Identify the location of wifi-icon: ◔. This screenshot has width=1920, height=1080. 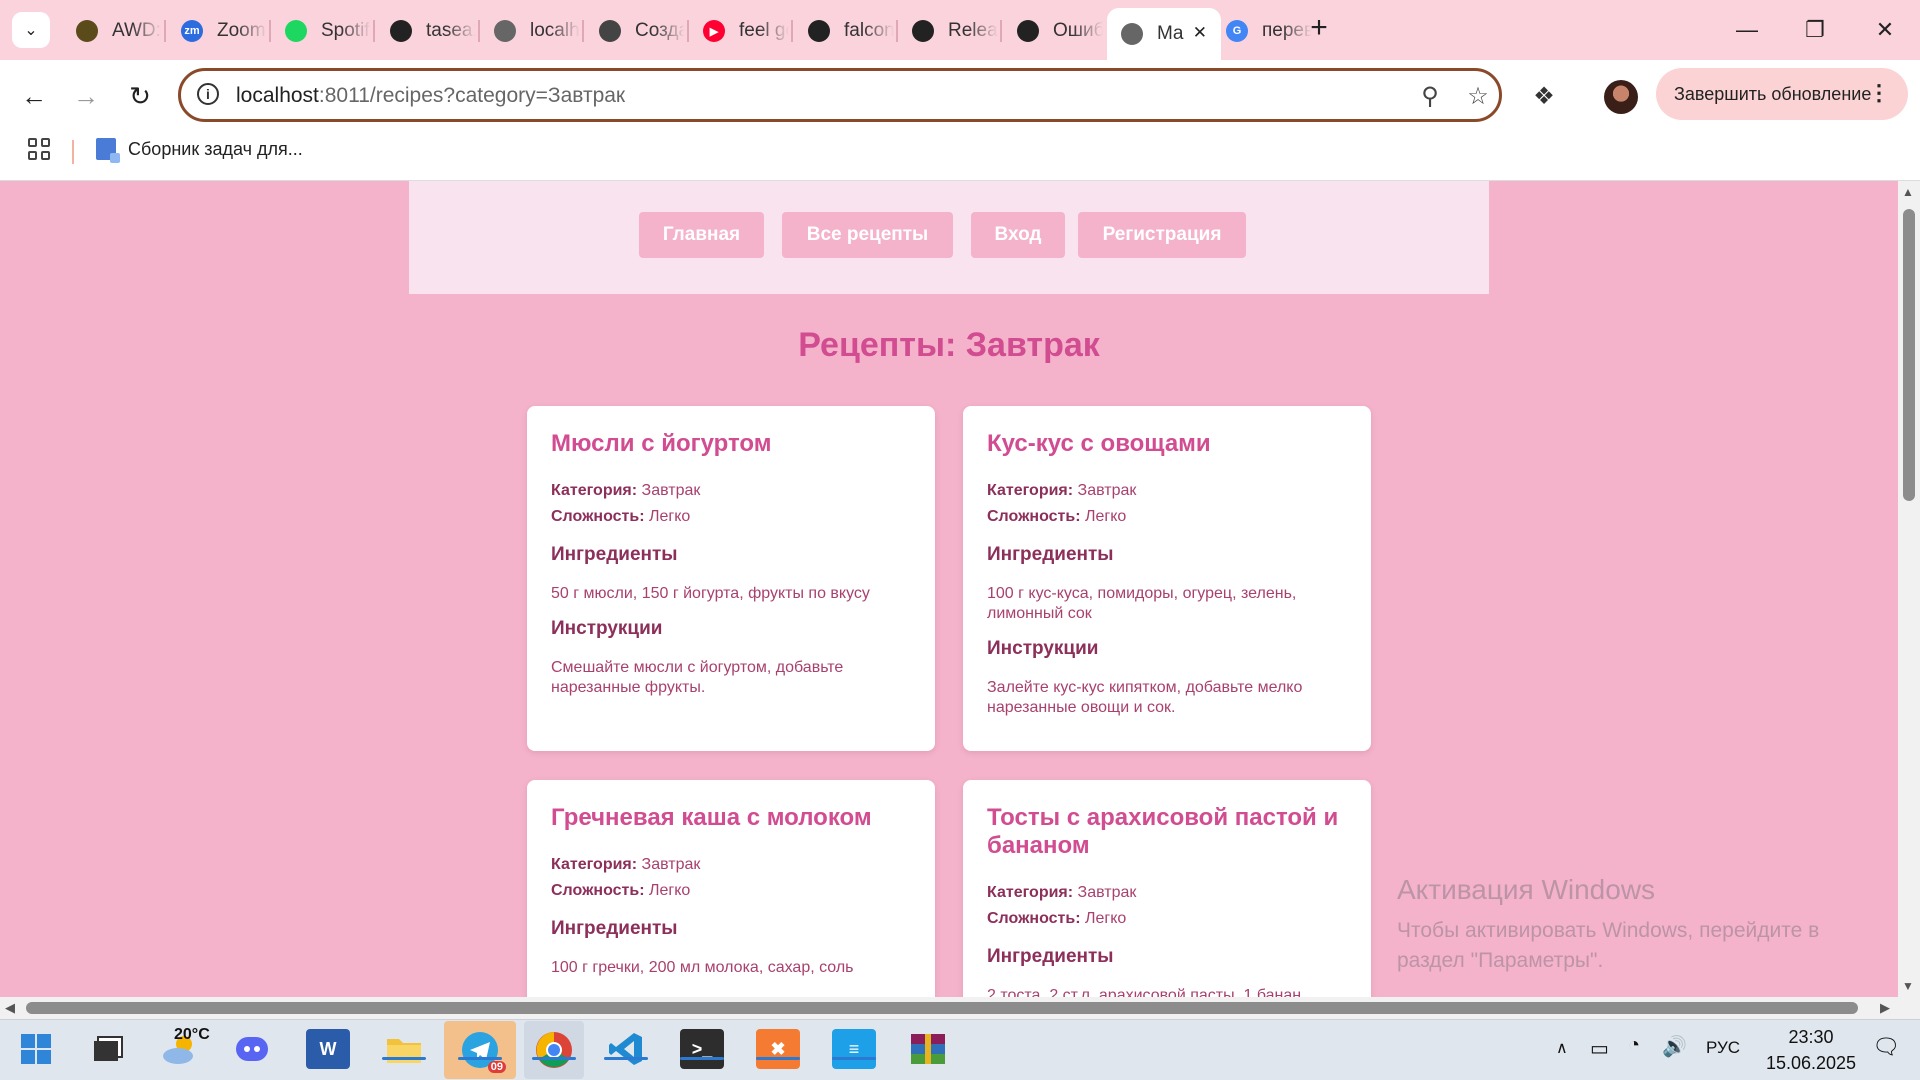
(1634, 1045).